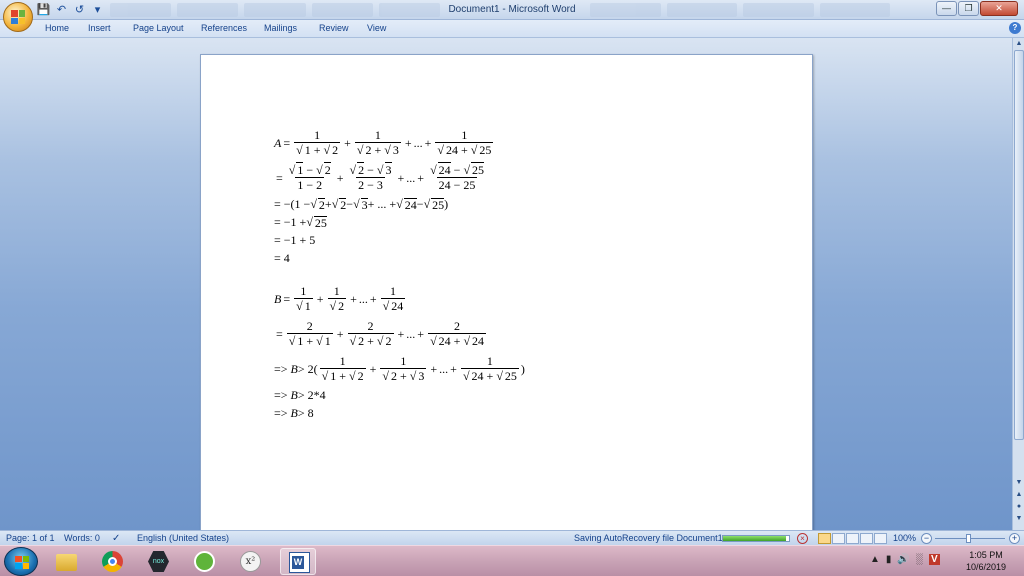  I want to click on minimize-icon: —, so click(946, 8).